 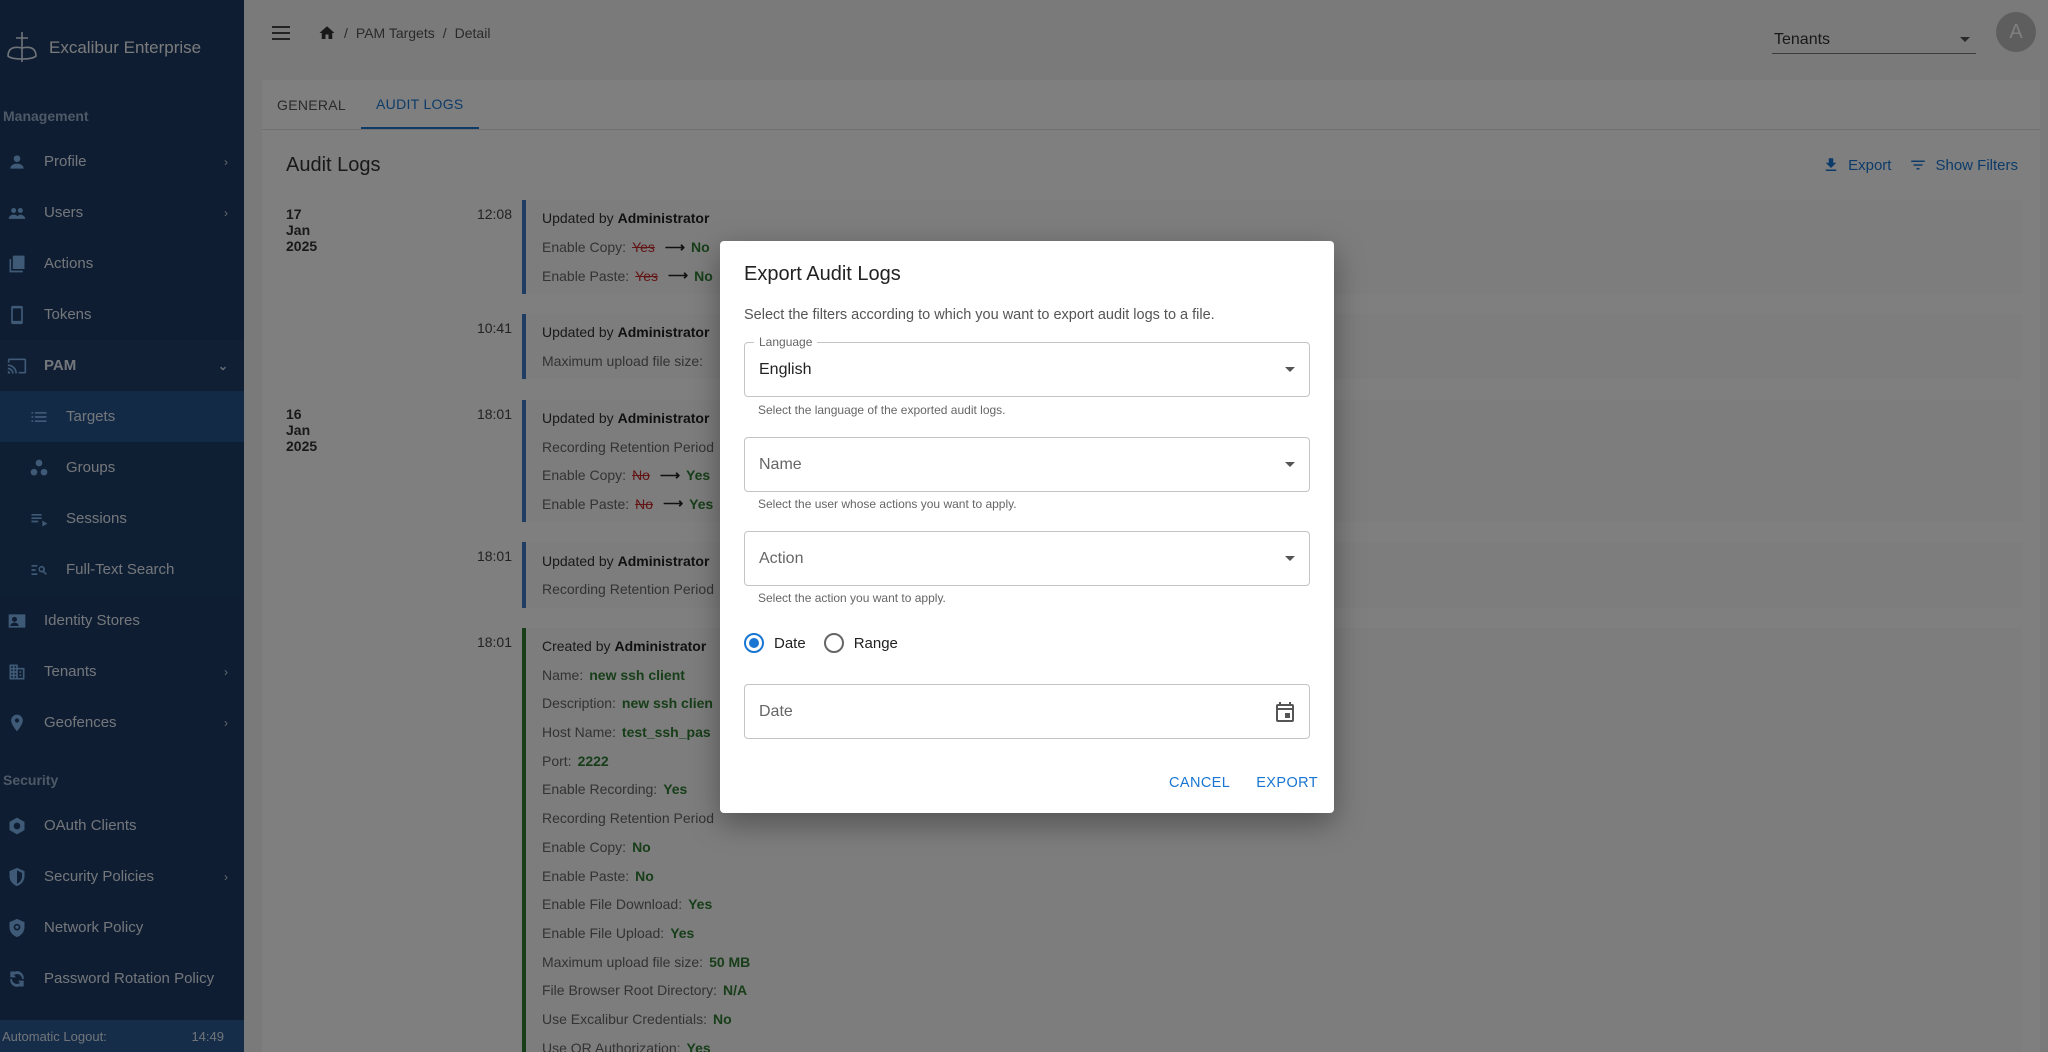 I want to click on export-confirm-button: EXPORT, so click(x=1287, y=783).